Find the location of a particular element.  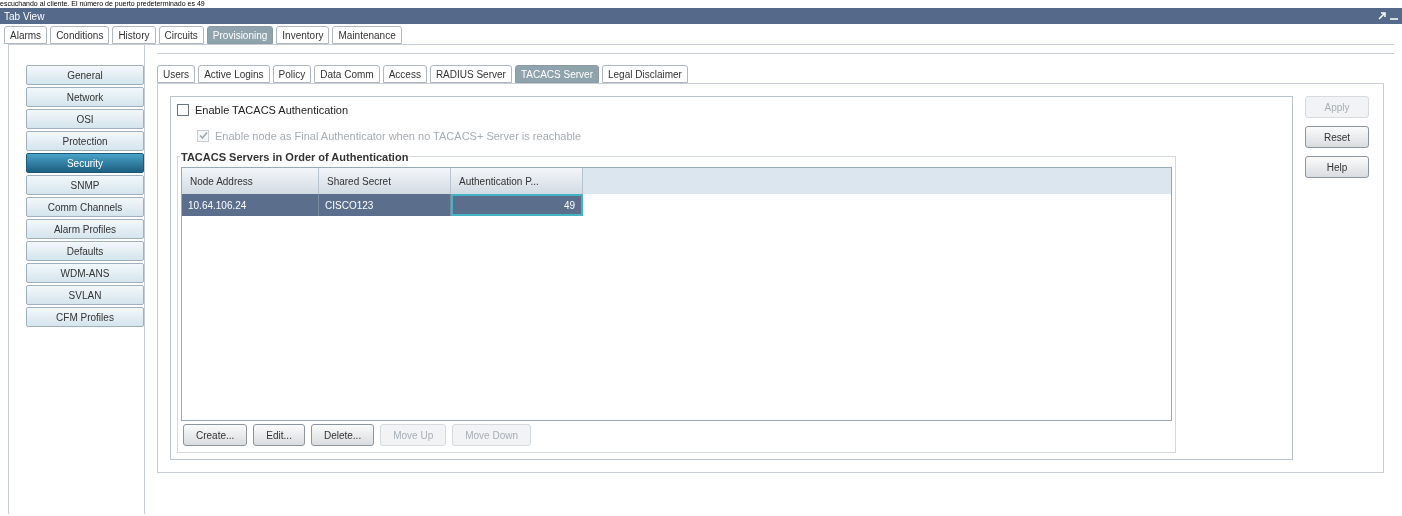

tab: Inventory is located at coordinates (303, 35).